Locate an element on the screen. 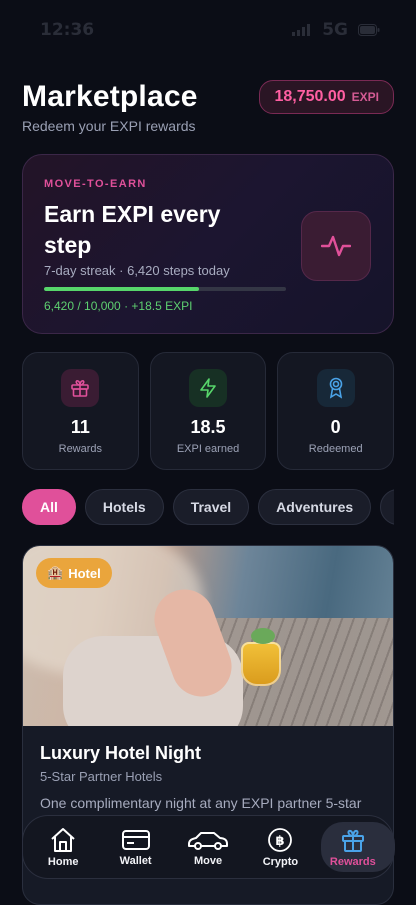 The image size is (416, 905). page-subtitle: Redeem your EXPI rewards is located at coordinates (109, 126).